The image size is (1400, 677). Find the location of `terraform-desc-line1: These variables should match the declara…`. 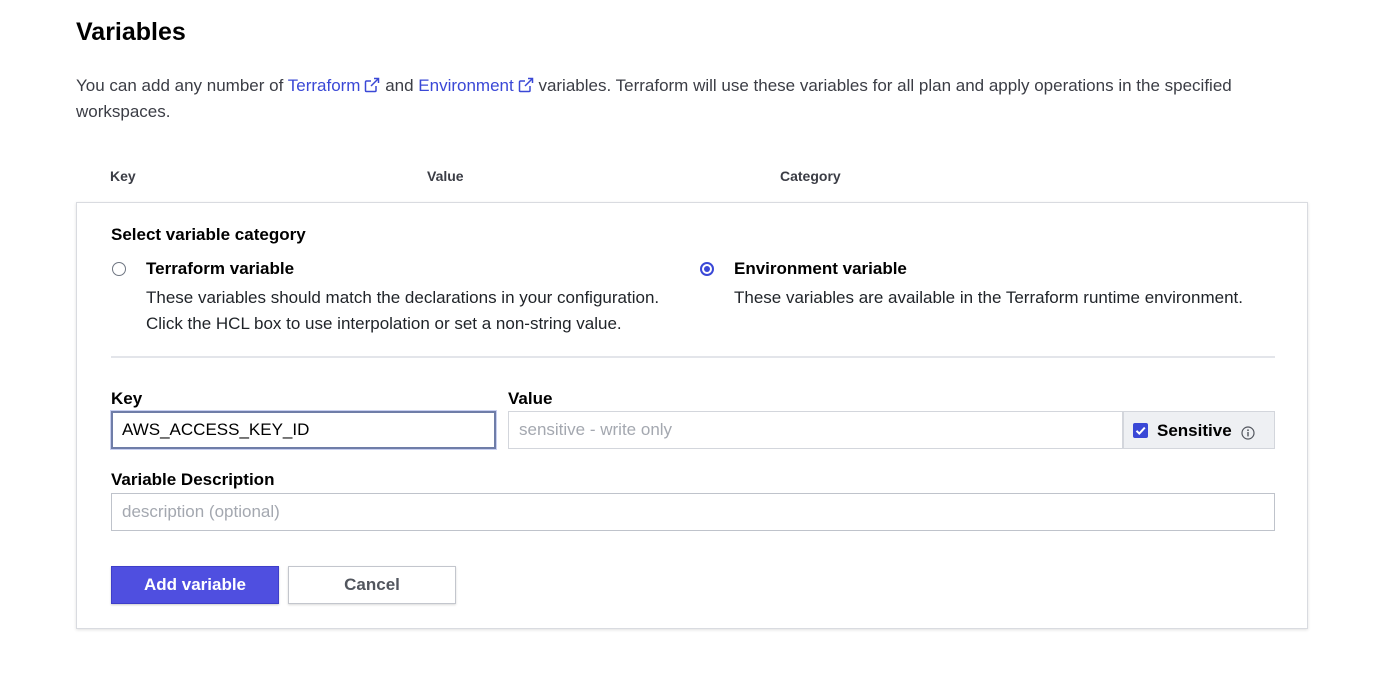

terraform-desc-line1: These variables should match the declara… is located at coordinates (403, 297).